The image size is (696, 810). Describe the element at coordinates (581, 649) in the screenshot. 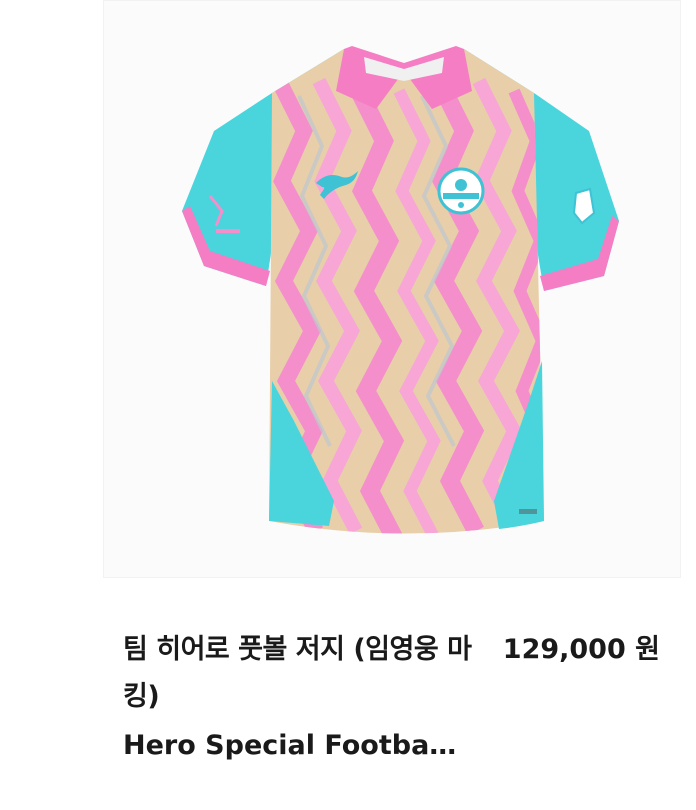

I see `product-price: 129,000 원` at that location.